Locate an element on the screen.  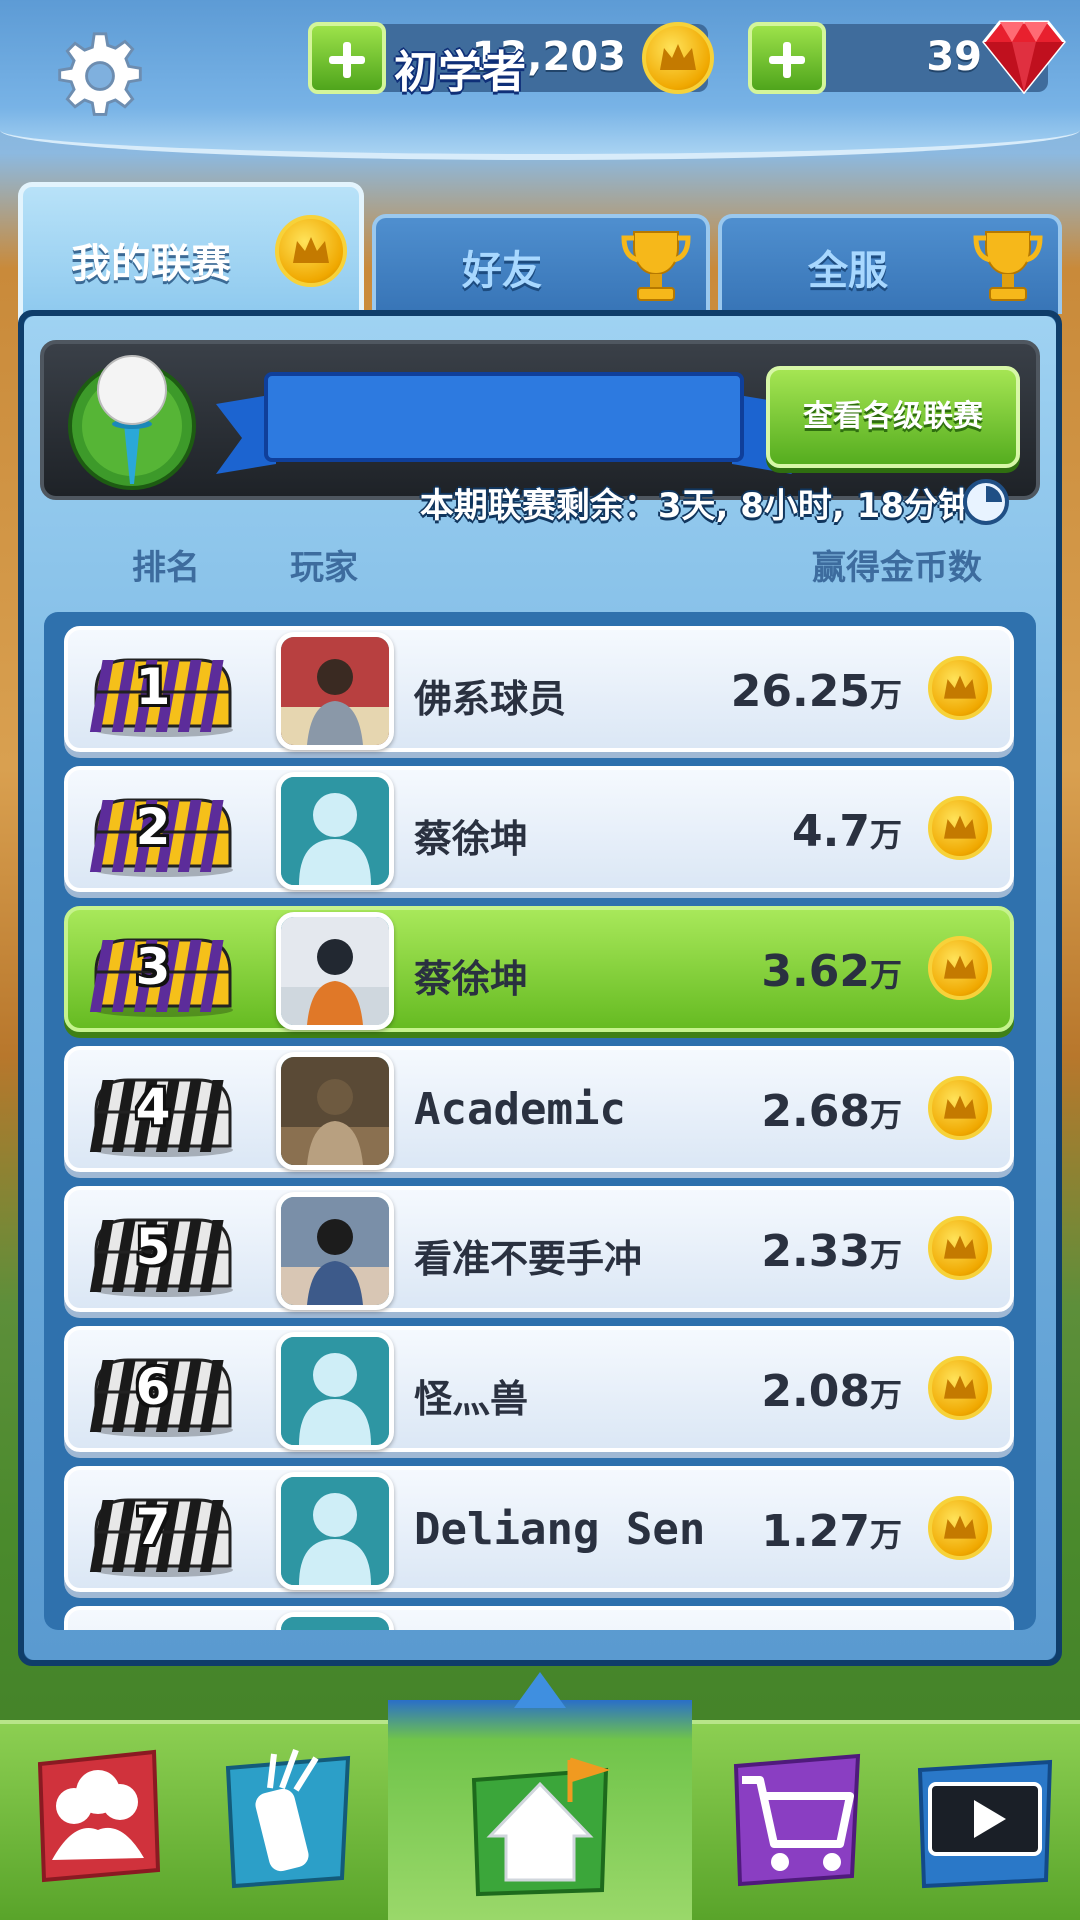
player-score: 4.7万 is located at coordinates (847, 831).